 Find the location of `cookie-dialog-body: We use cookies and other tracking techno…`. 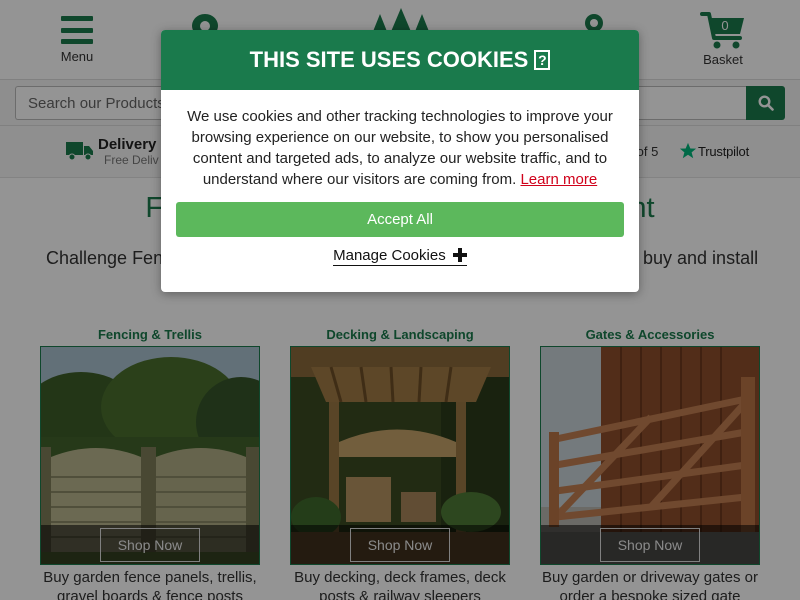

cookie-dialog-body: We use cookies and other tracking techno… is located at coordinates (400, 140).